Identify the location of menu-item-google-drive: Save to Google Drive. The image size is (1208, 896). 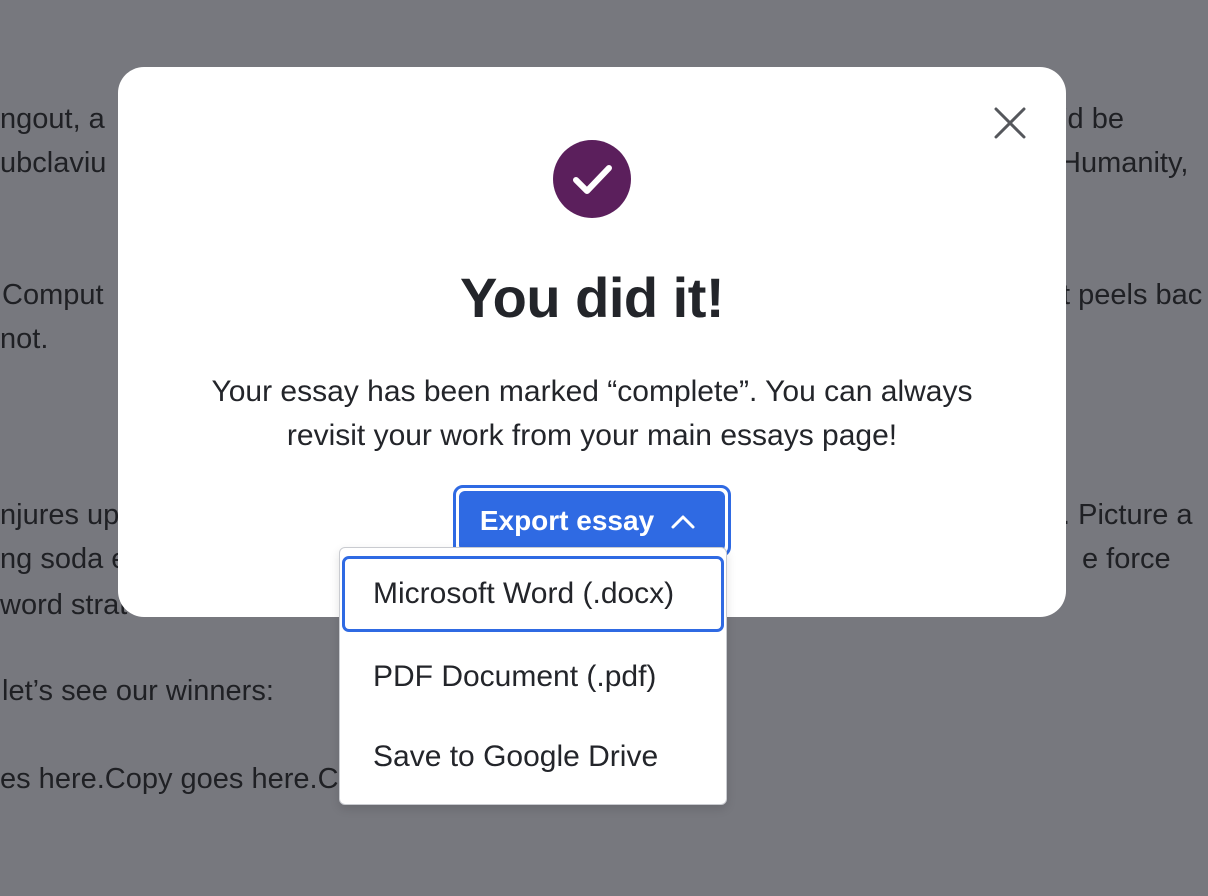
(533, 757).